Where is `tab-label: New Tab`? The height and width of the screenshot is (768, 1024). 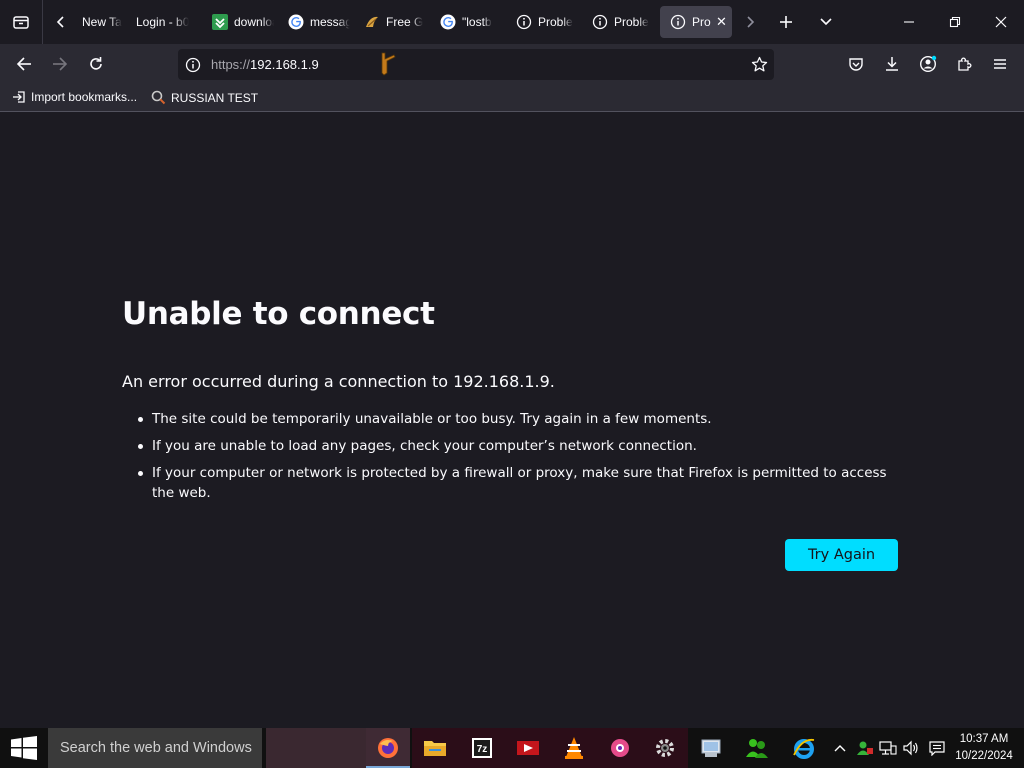 tab-label: New Tab is located at coordinates (102, 22).